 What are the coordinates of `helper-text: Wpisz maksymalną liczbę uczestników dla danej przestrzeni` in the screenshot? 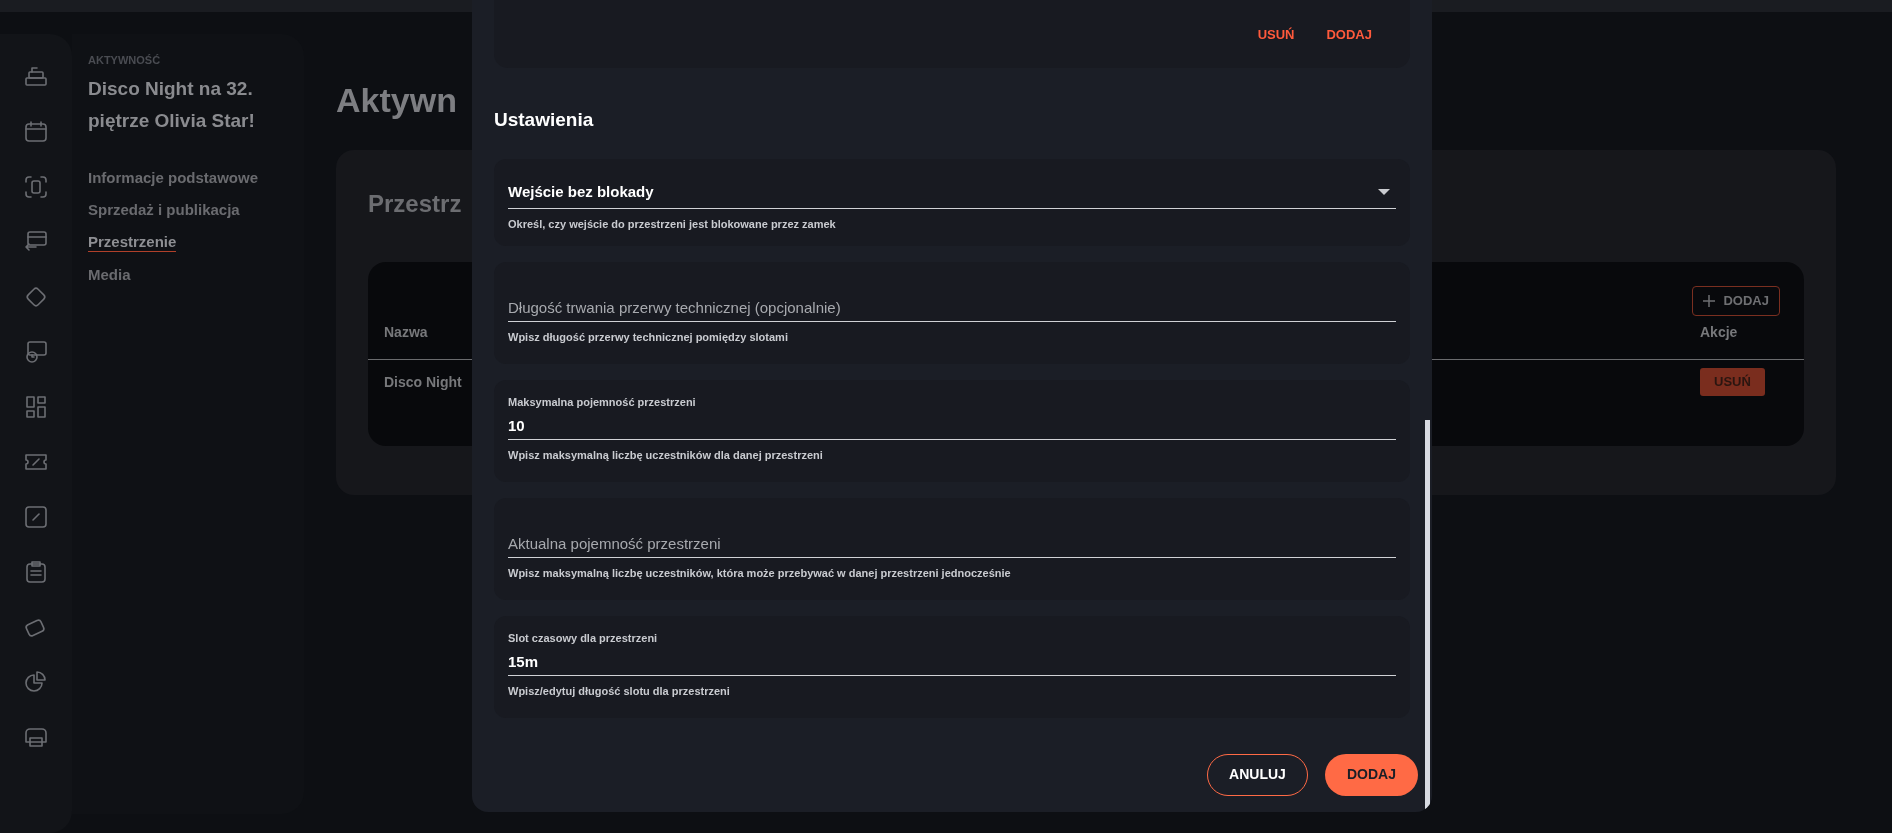 It's located at (666, 455).